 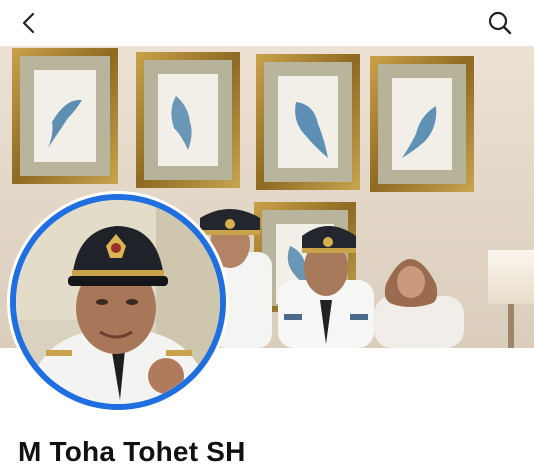 I want to click on back-button, so click(x=30, y=23).